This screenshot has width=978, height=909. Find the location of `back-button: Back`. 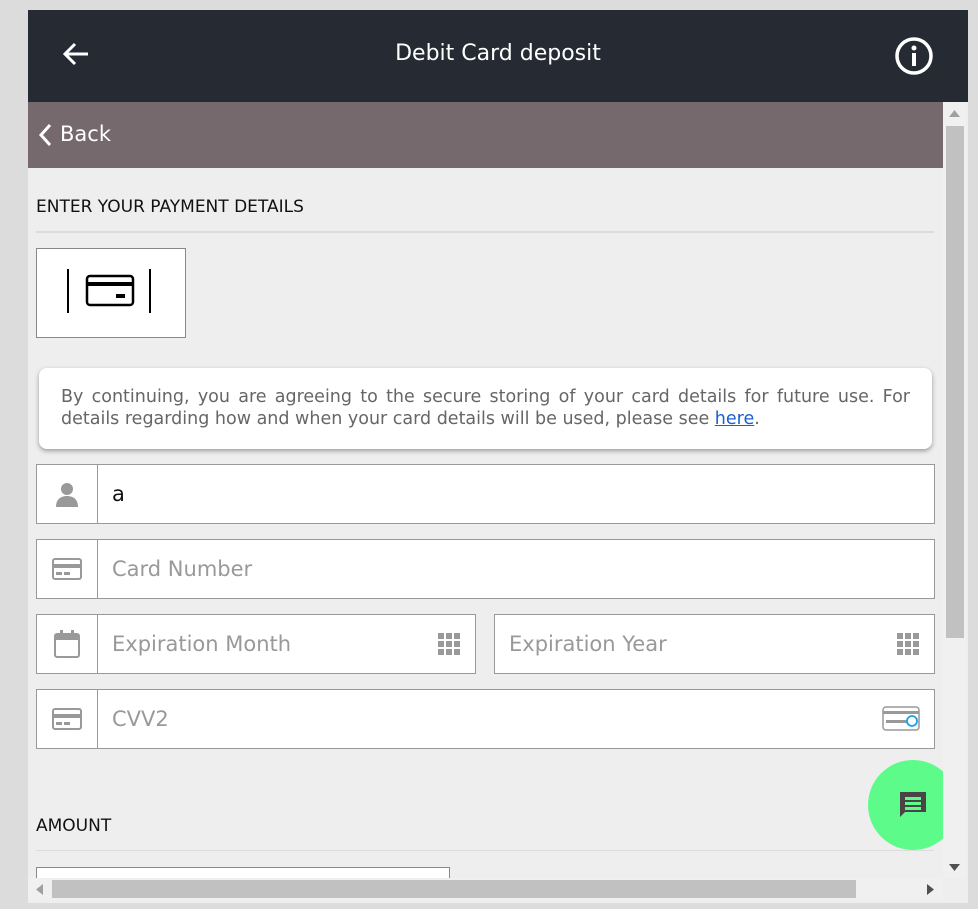

back-button: Back is located at coordinates (485, 135).